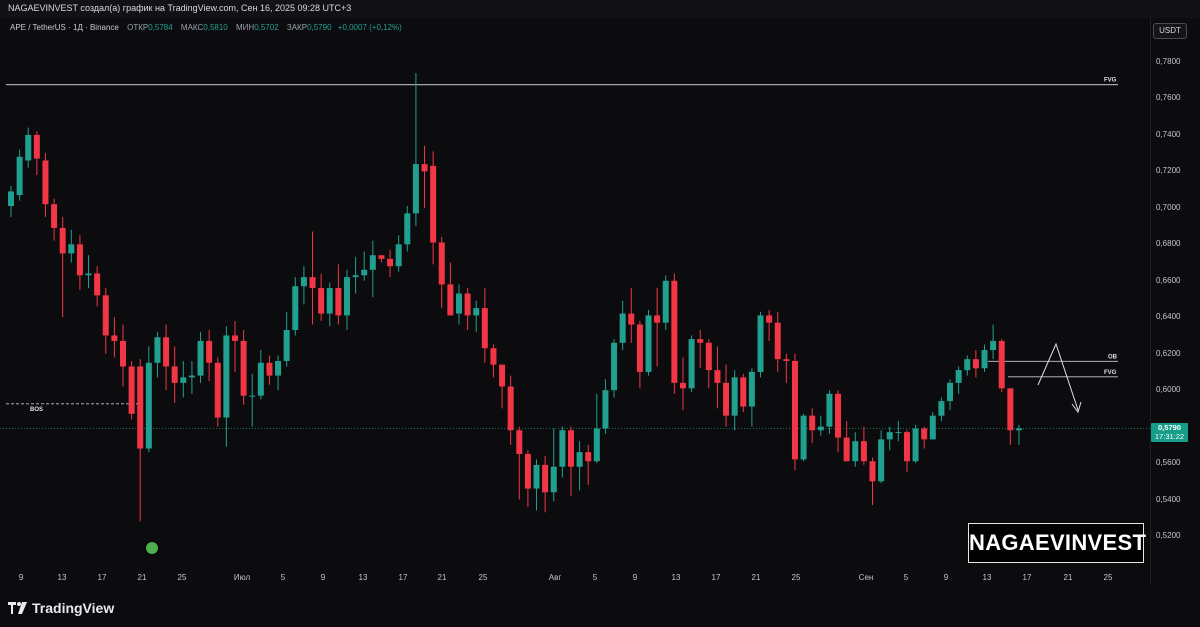 This screenshot has width=1200, height=627. What do you see at coordinates (1110, 373) in the screenshot?
I see `fvg-right-label: FVG` at bounding box center [1110, 373].